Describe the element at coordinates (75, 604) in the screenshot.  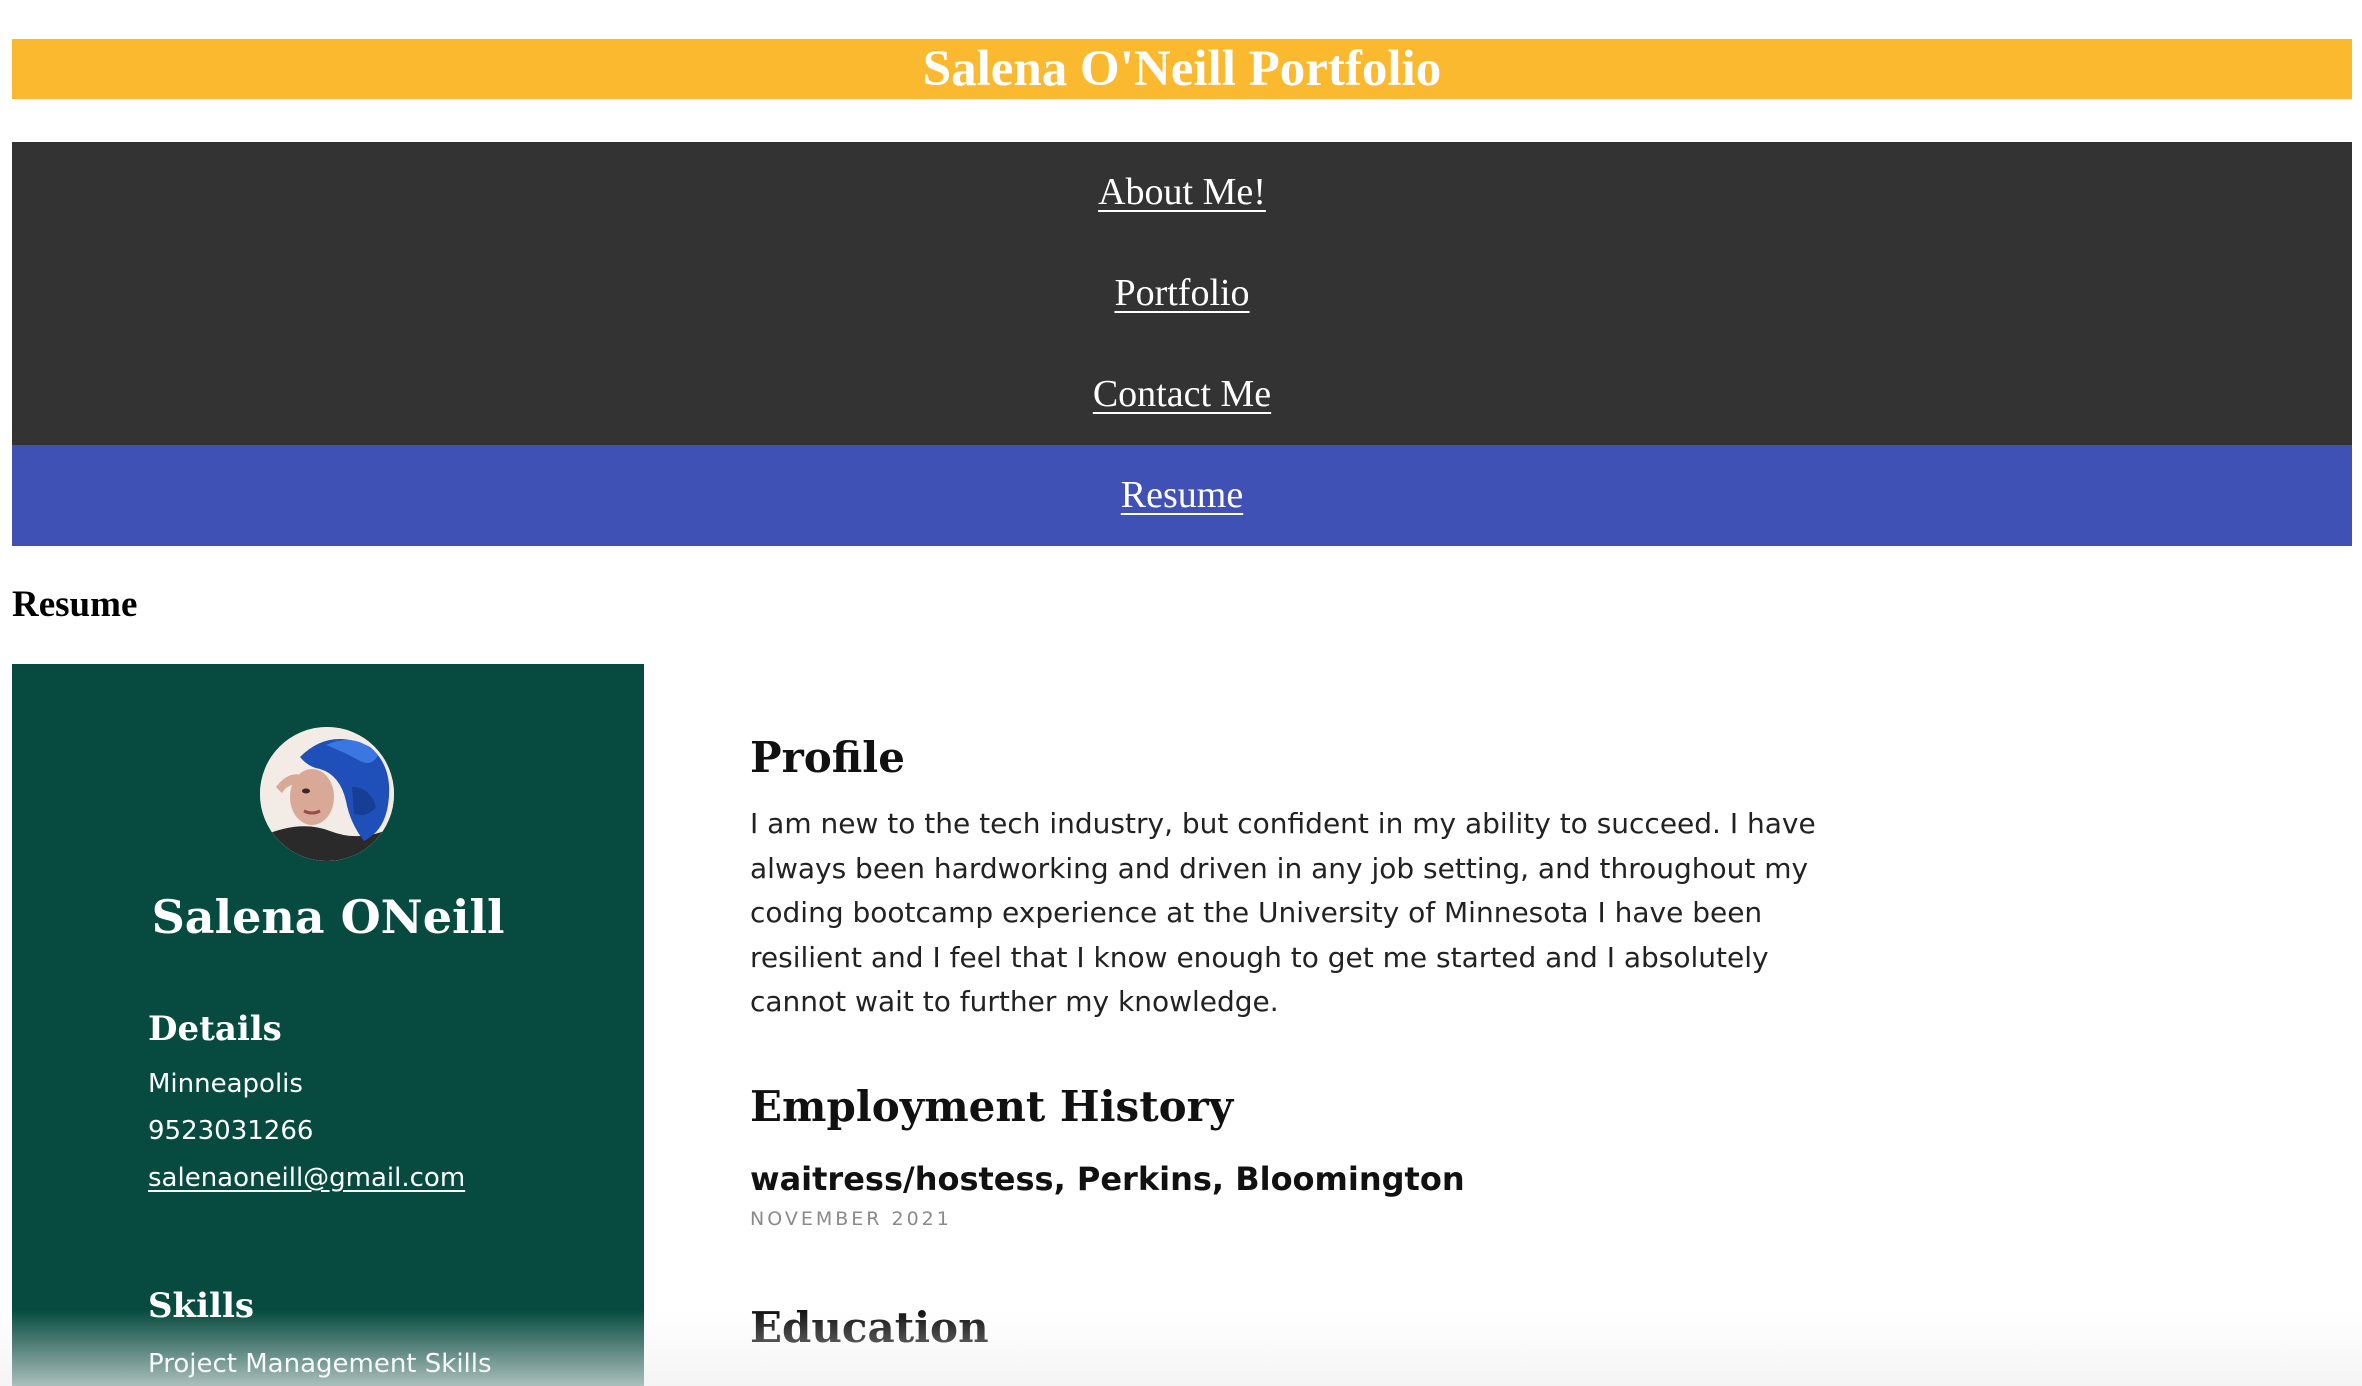
I see `page-title: Resume` at that location.